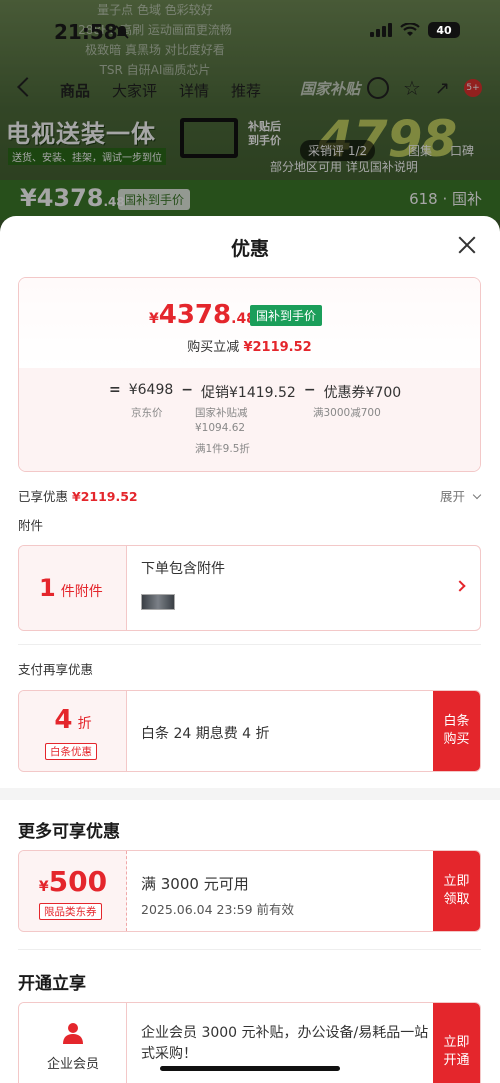  I want to click on promo-sub-gov-value: ¥1094.62, so click(220, 428).